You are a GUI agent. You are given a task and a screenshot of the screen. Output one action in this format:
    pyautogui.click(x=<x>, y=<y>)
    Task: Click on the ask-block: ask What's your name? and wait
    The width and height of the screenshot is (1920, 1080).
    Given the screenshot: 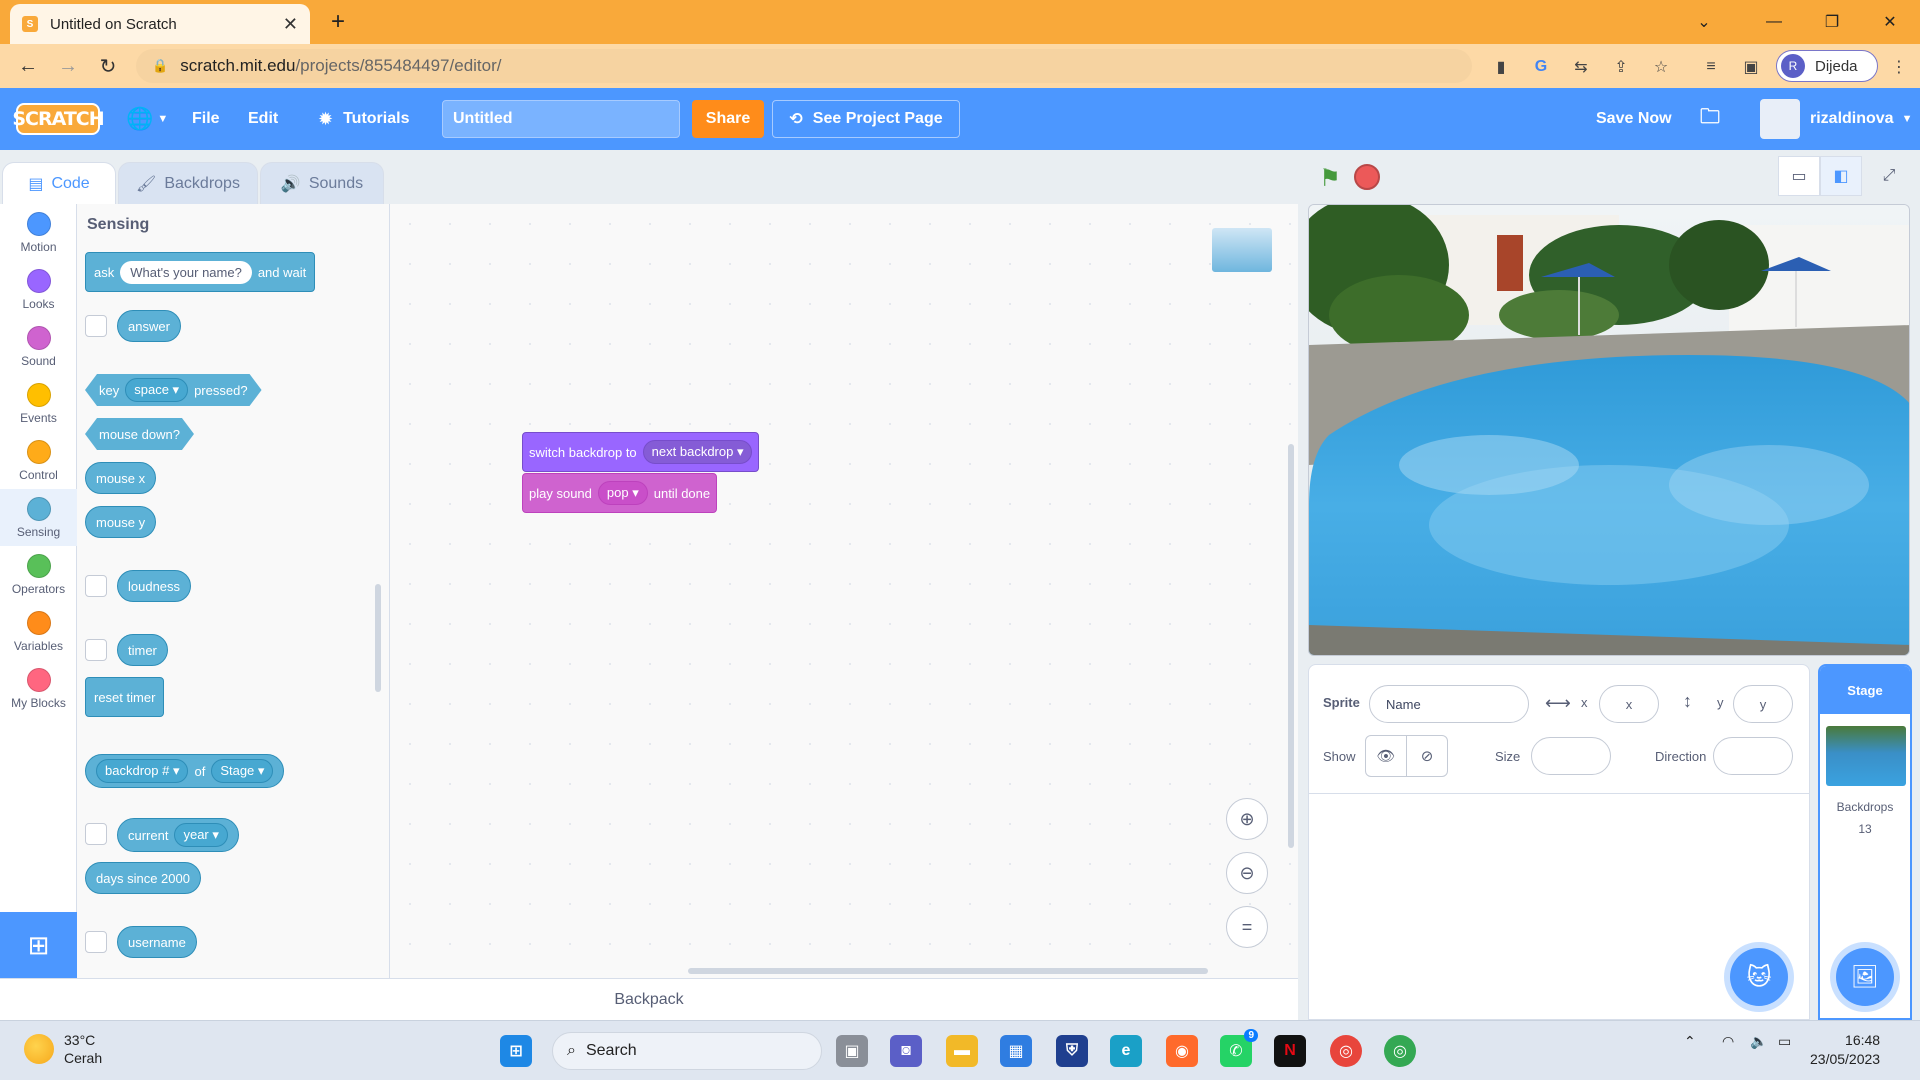 What is the action you would take?
    pyautogui.click(x=200, y=272)
    